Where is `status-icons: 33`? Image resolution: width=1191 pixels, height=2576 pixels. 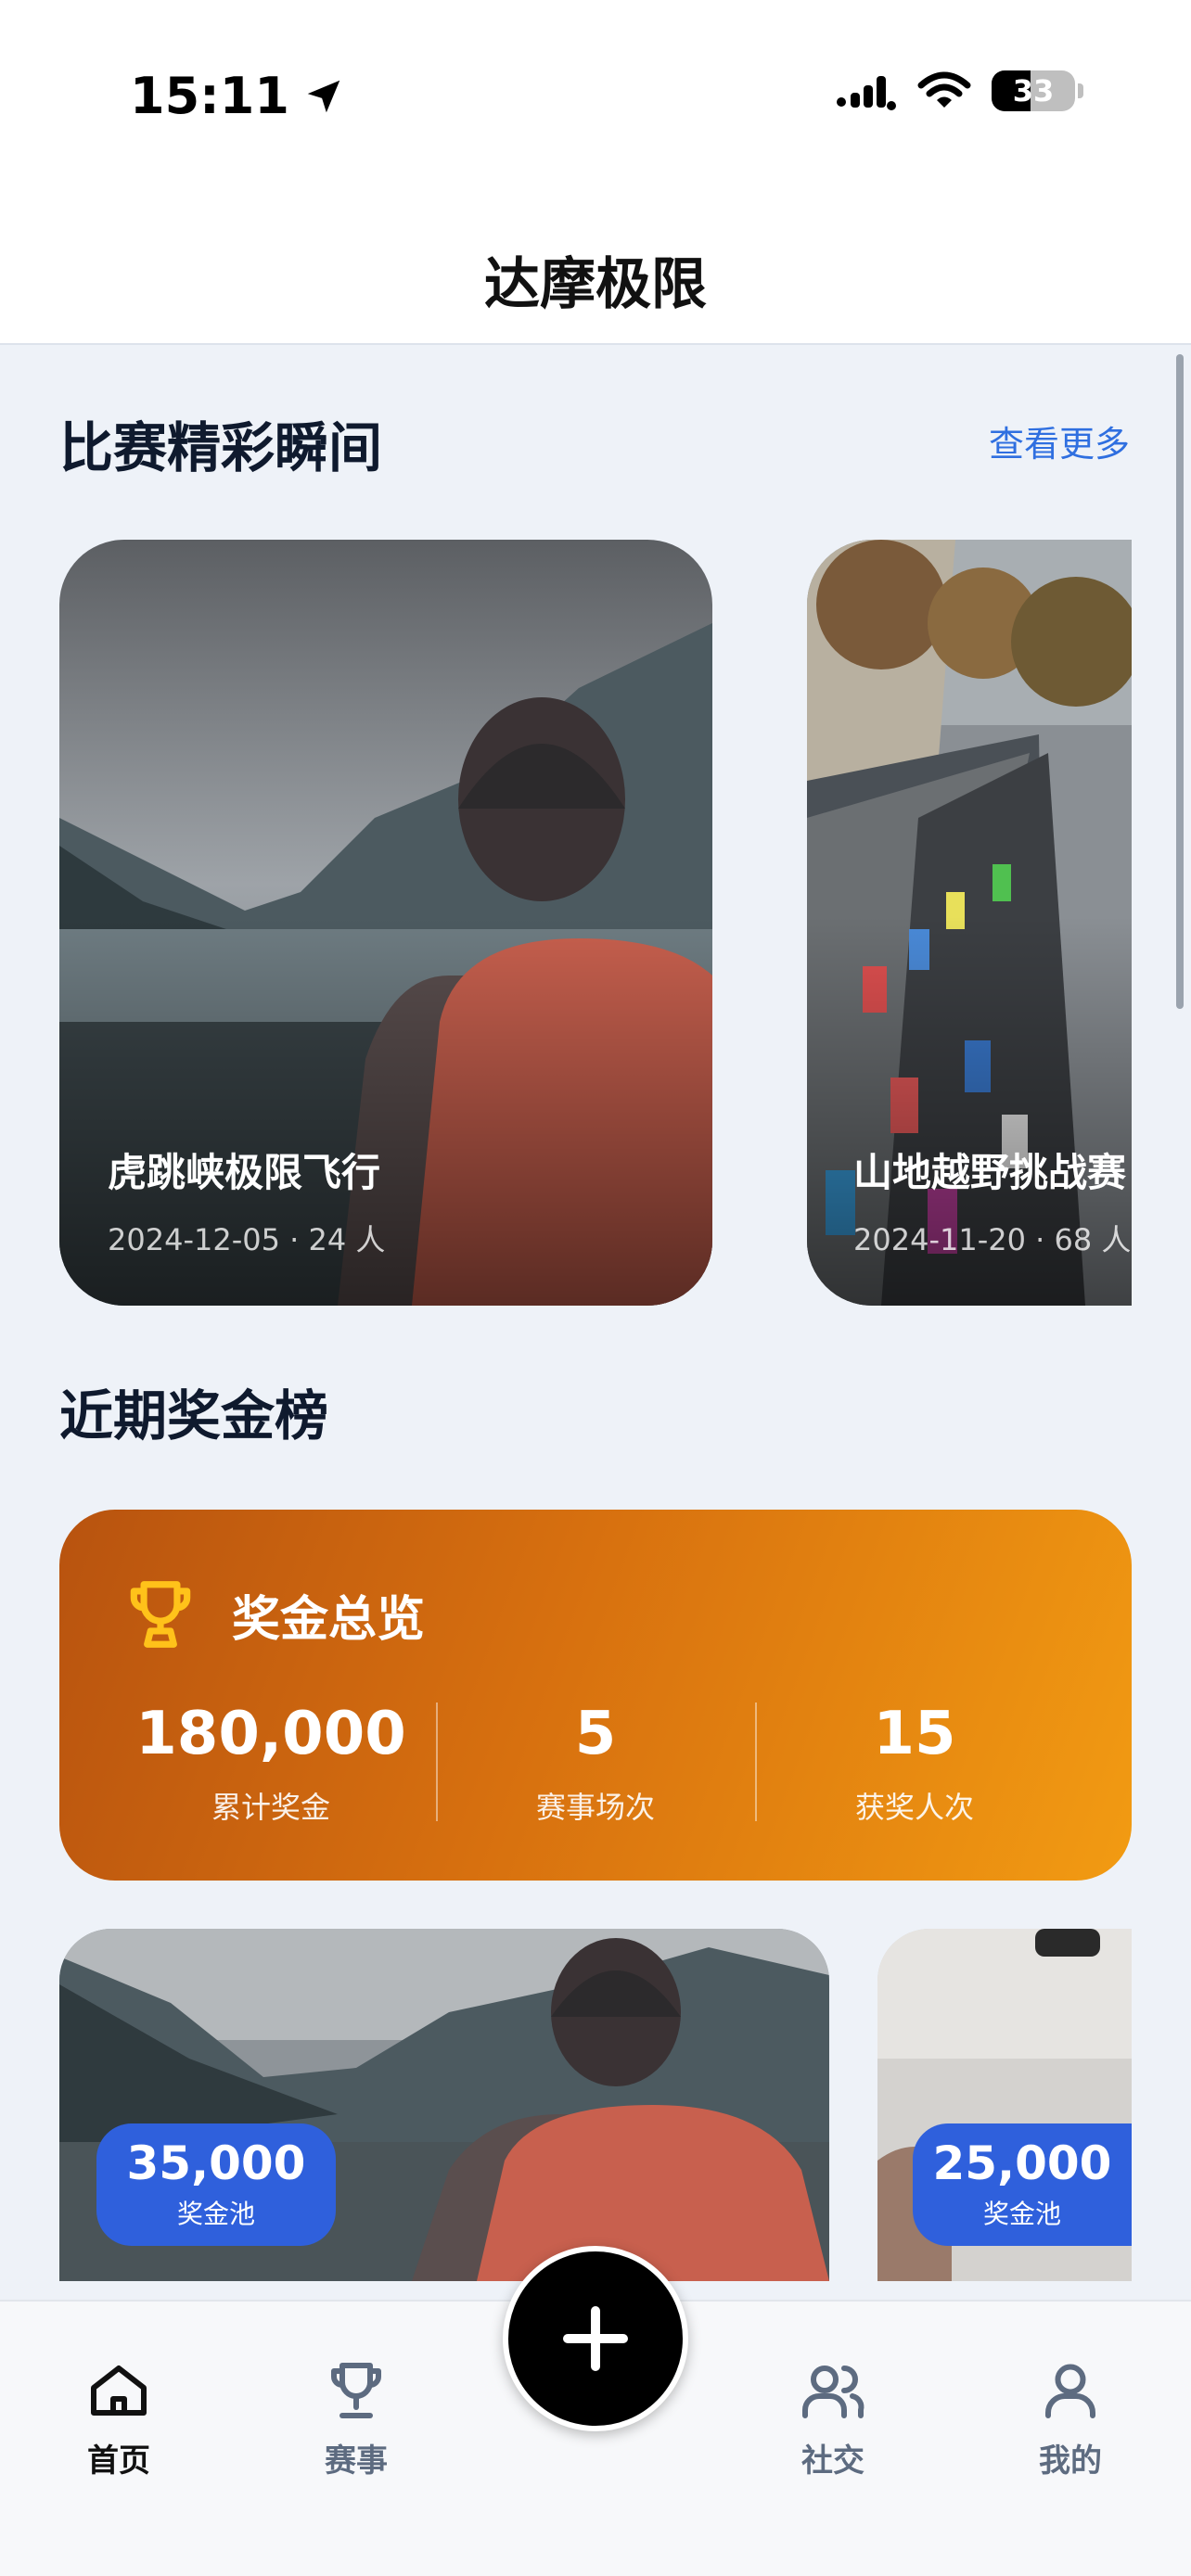
status-icons: 33 is located at coordinates (959, 90).